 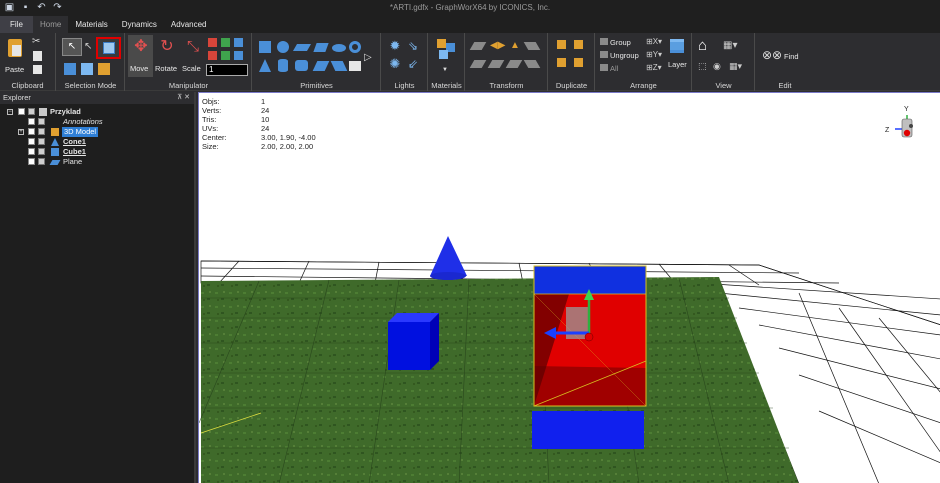 What do you see at coordinates (301, 65) in the screenshot?
I see `tube-primitive-icon` at bounding box center [301, 65].